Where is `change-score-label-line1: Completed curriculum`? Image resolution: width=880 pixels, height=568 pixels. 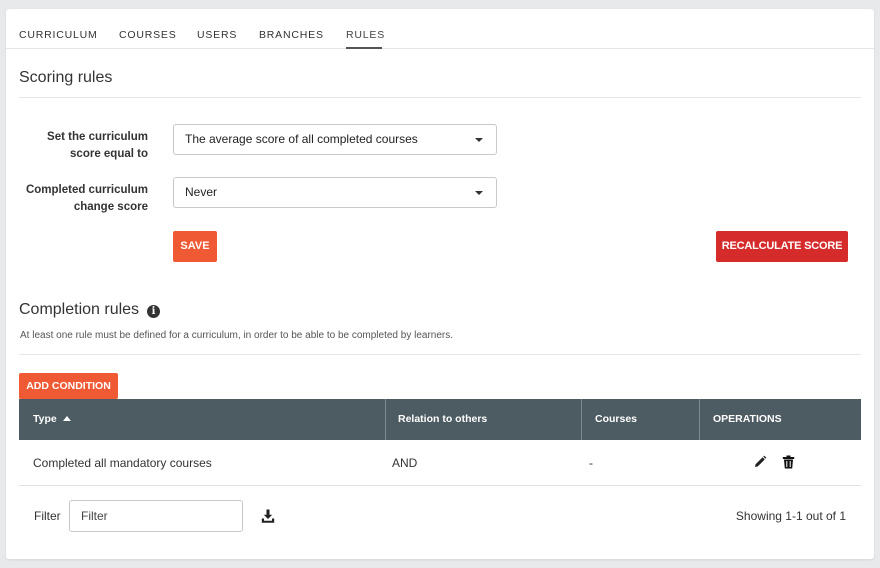
change-score-label-line1: Completed curriculum is located at coordinates (86, 190).